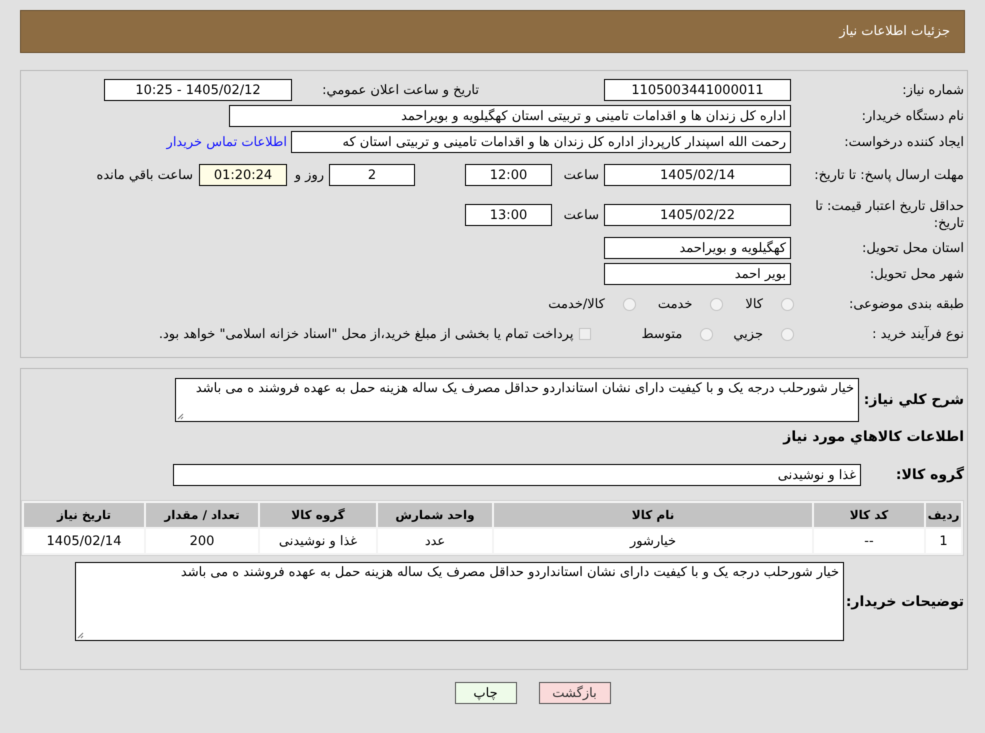 Image resolution: width=985 pixels, height=733 pixels. What do you see at coordinates (508, 215) in the screenshot?
I see `text-field: 13:00` at bounding box center [508, 215].